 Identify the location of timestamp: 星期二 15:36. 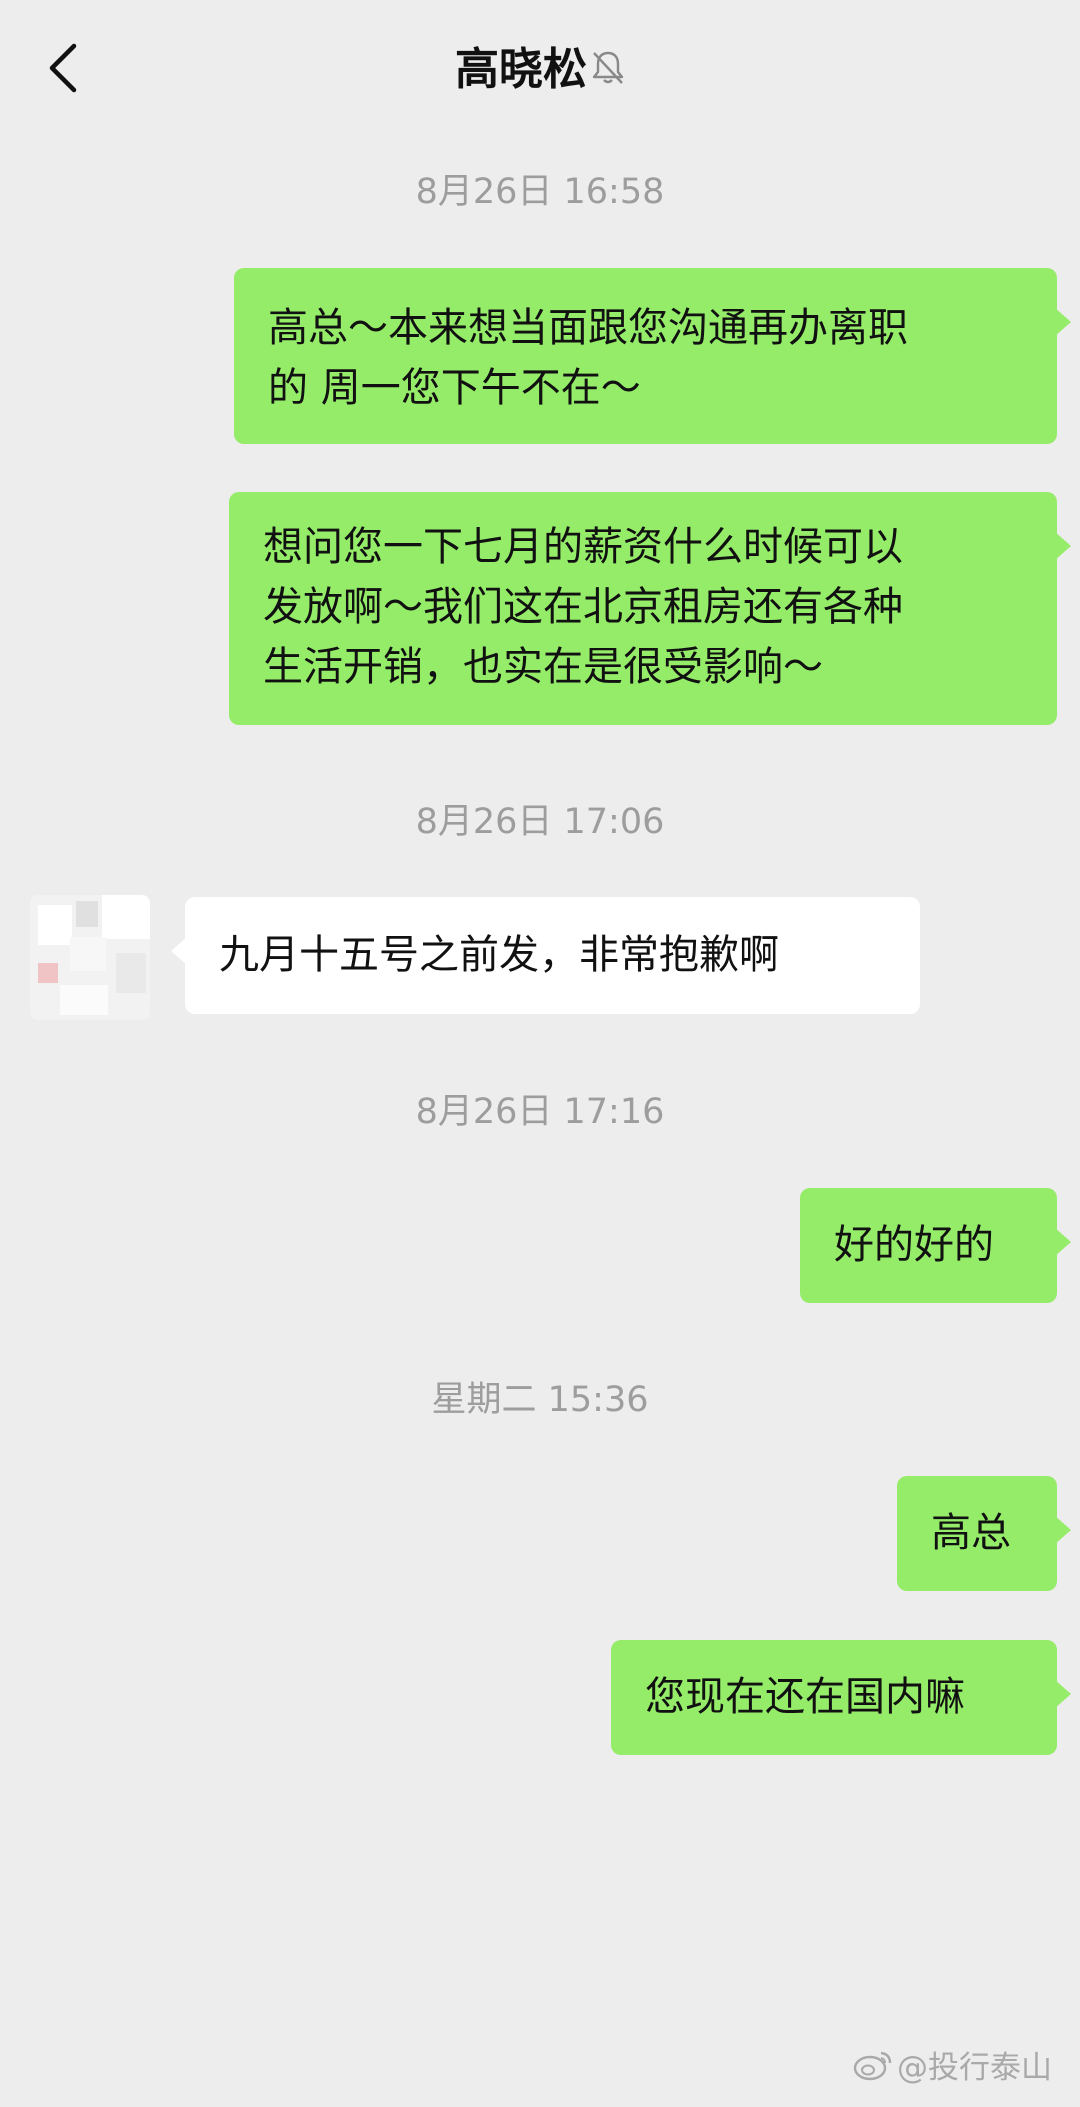
(540, 1400).